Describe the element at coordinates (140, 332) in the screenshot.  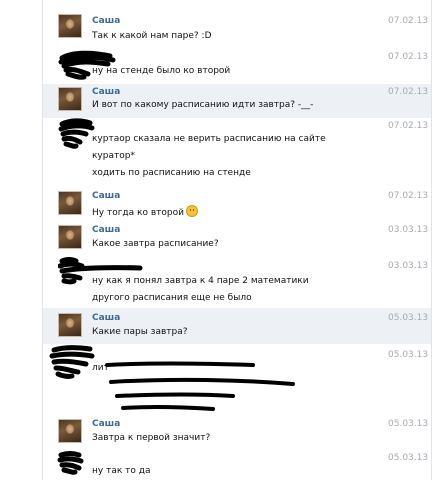
I see `message-text: Какие пары завтра?` at that location.